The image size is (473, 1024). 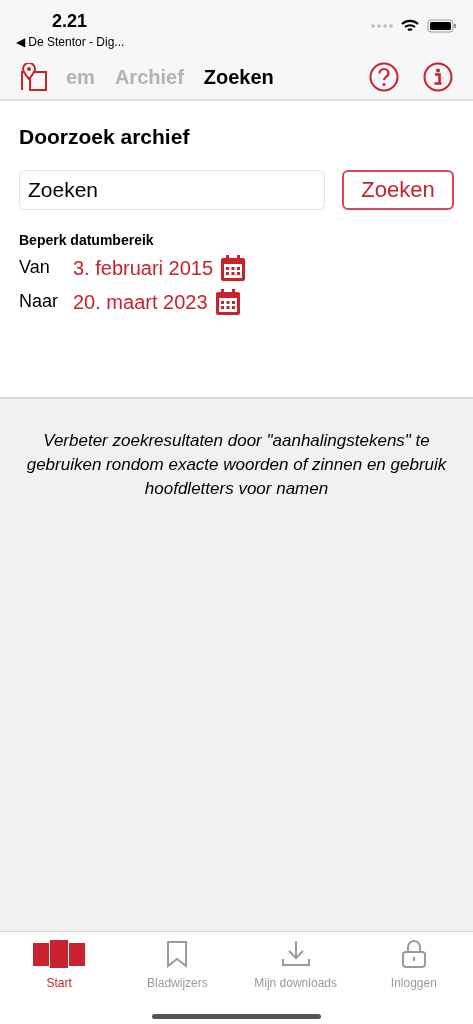 I want to click on tab-bar-item: Inloggen, so click(x=413, y=982).